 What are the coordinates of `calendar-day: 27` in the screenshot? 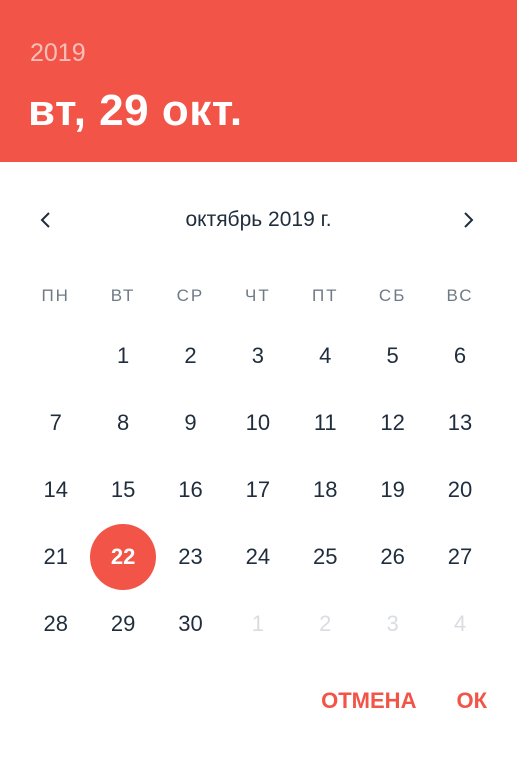 It's located at (459, 556).